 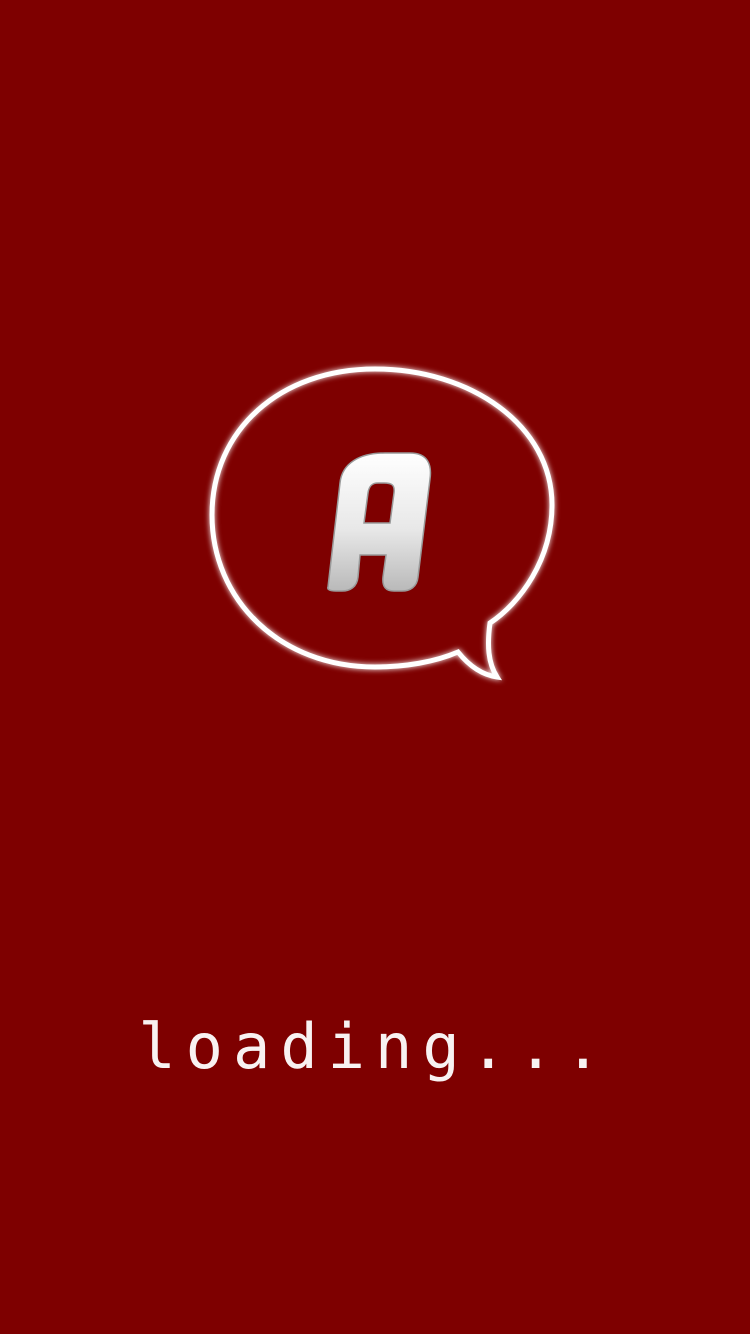 I want to click on logo-letter-a-icon, so click(x=379, y=522).